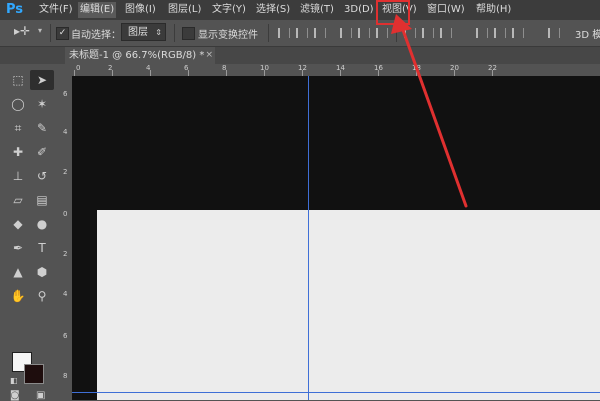  I want to click on photoshop-logo-icon: Ps, so click(15, 9).